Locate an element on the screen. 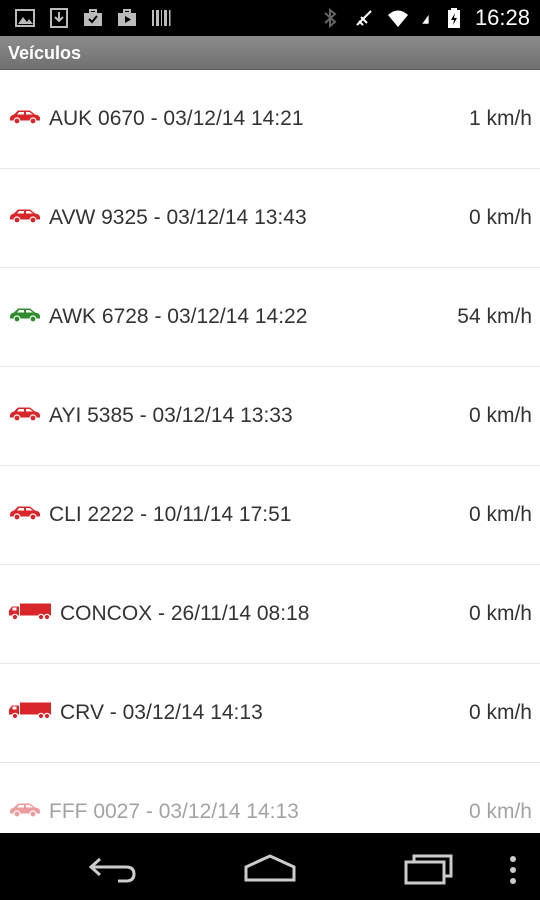 The height and width of the screenshot is (900, 540). vehicle-speed: 1 km/h is located at coordinates (500, 118).